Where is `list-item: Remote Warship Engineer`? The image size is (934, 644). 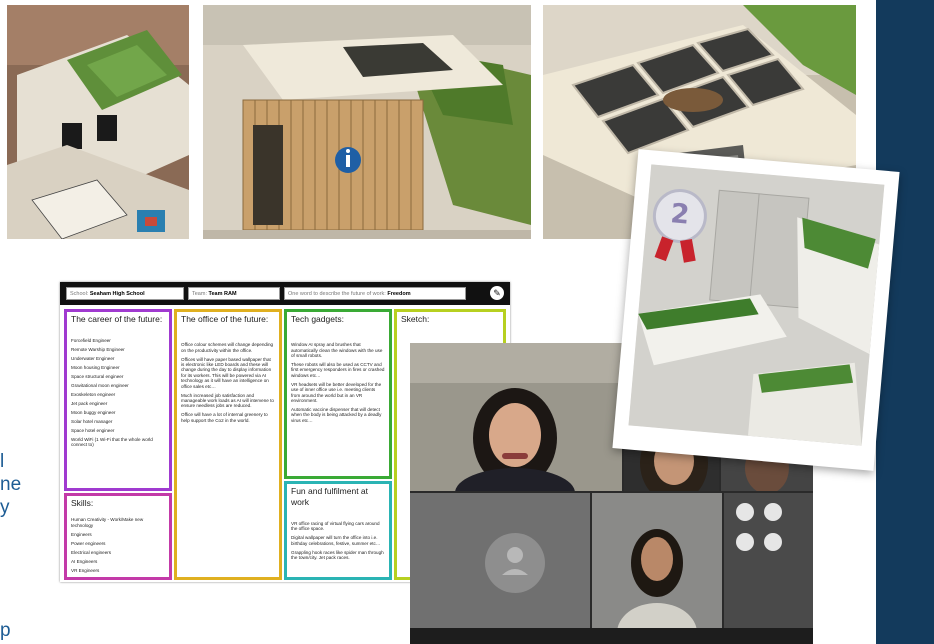
list-item: Remote Warship Engineer is located at coordinates (98, 349).